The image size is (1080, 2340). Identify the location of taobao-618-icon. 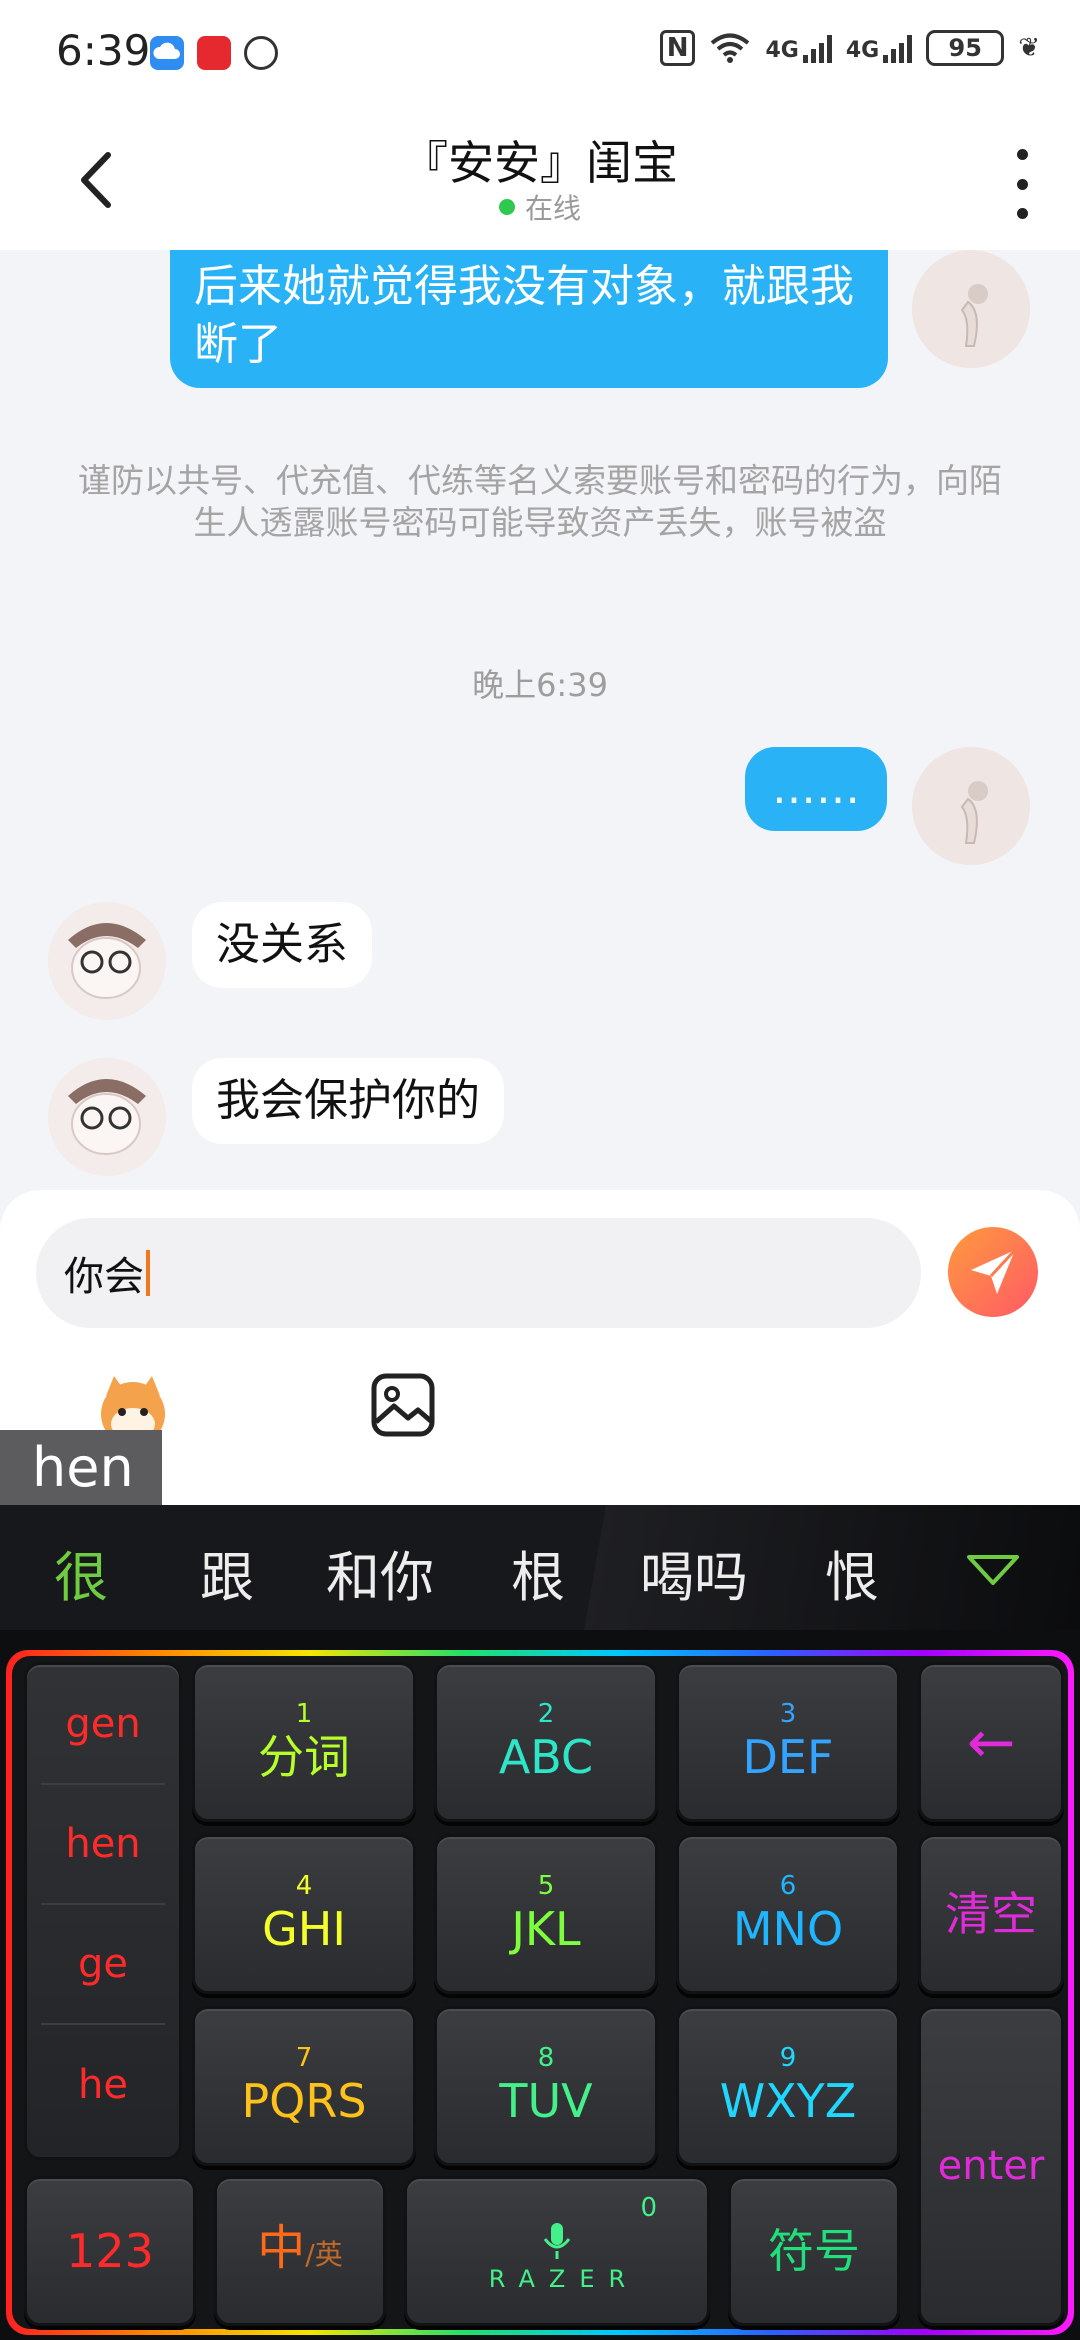
(214, 53).